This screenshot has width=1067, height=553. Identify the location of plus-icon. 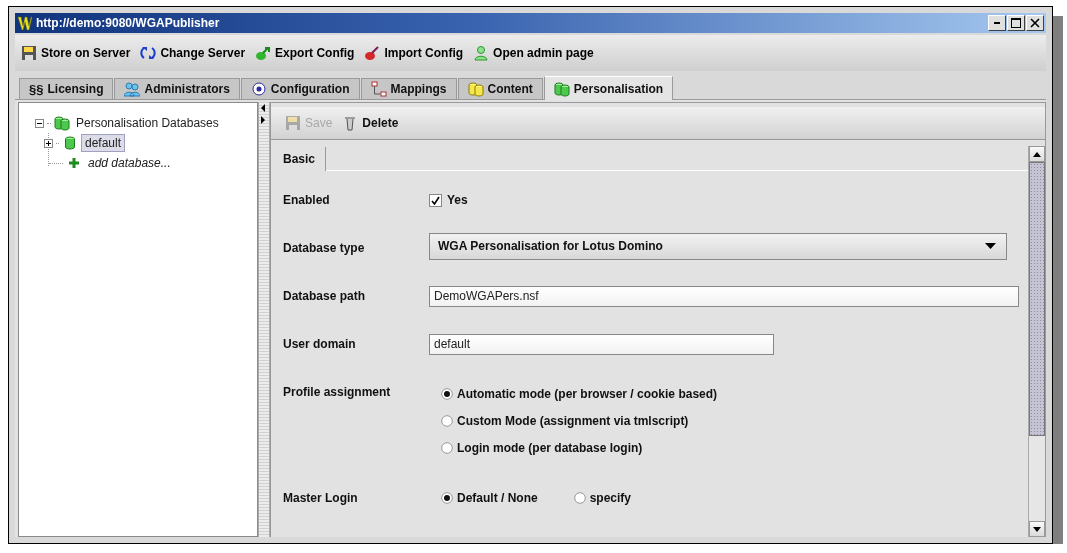
(74, 163).